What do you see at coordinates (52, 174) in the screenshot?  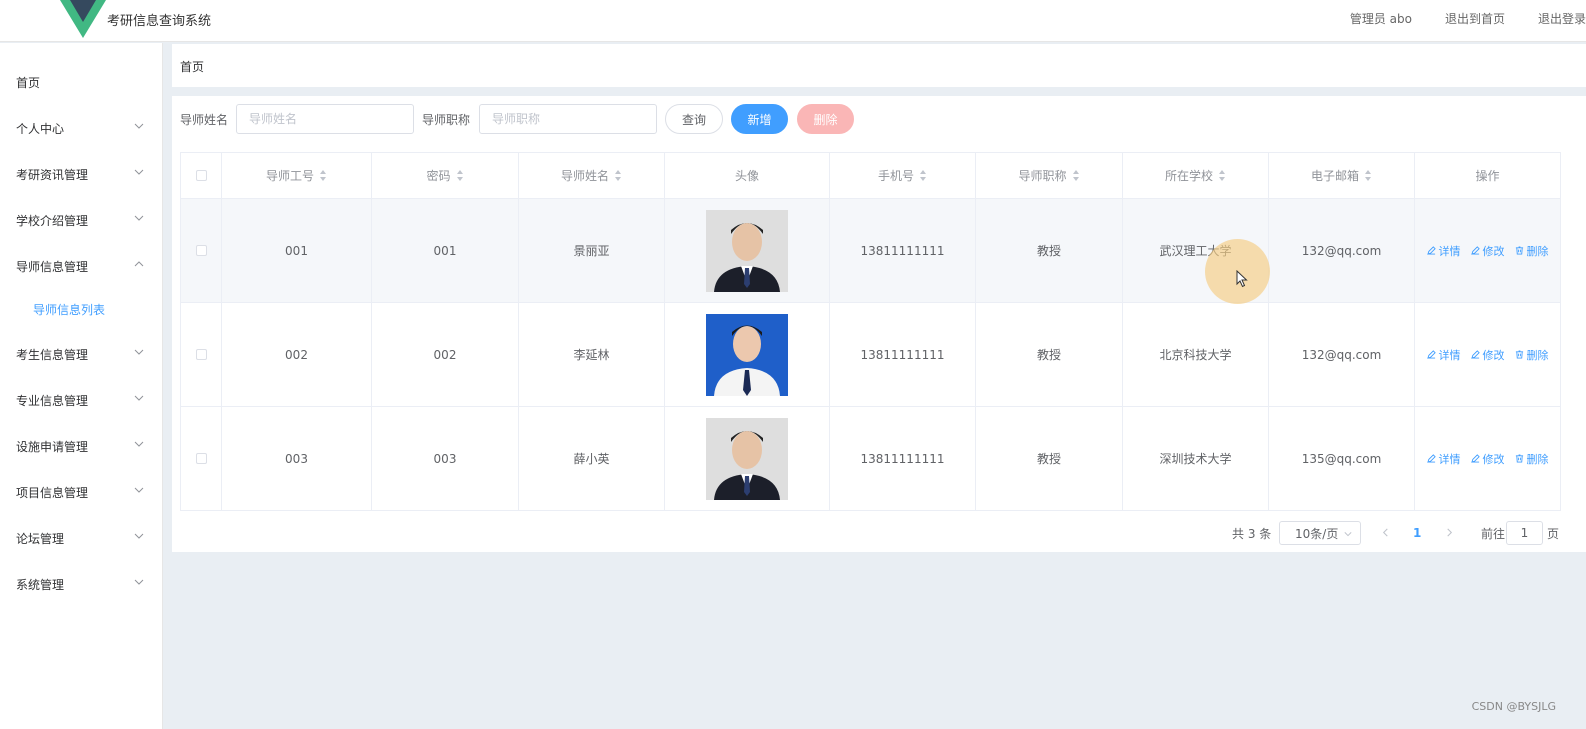 I see `sidebar-item-label: 考研资讯管理` at bounding box center [52, 174].